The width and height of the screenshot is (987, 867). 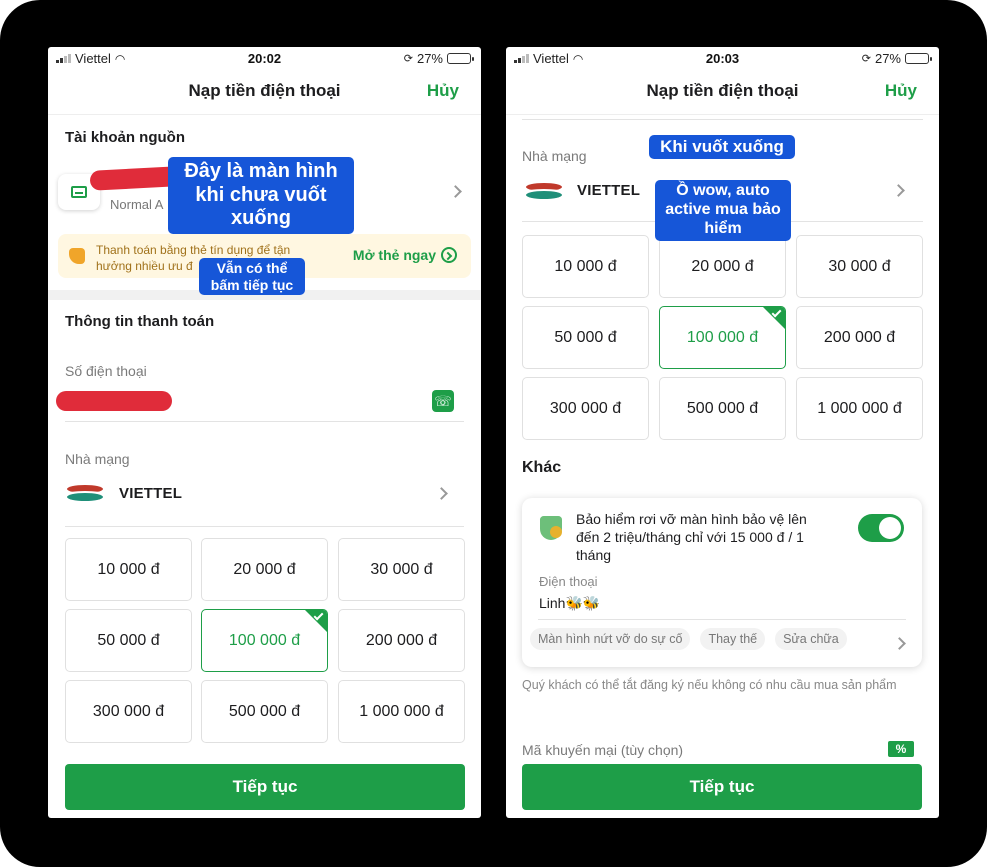 What do you see at coordinates (722, 147) in the screenshot?
I see `annotation-top: Khi vuốt xuống` at bounding box center [722, 147].